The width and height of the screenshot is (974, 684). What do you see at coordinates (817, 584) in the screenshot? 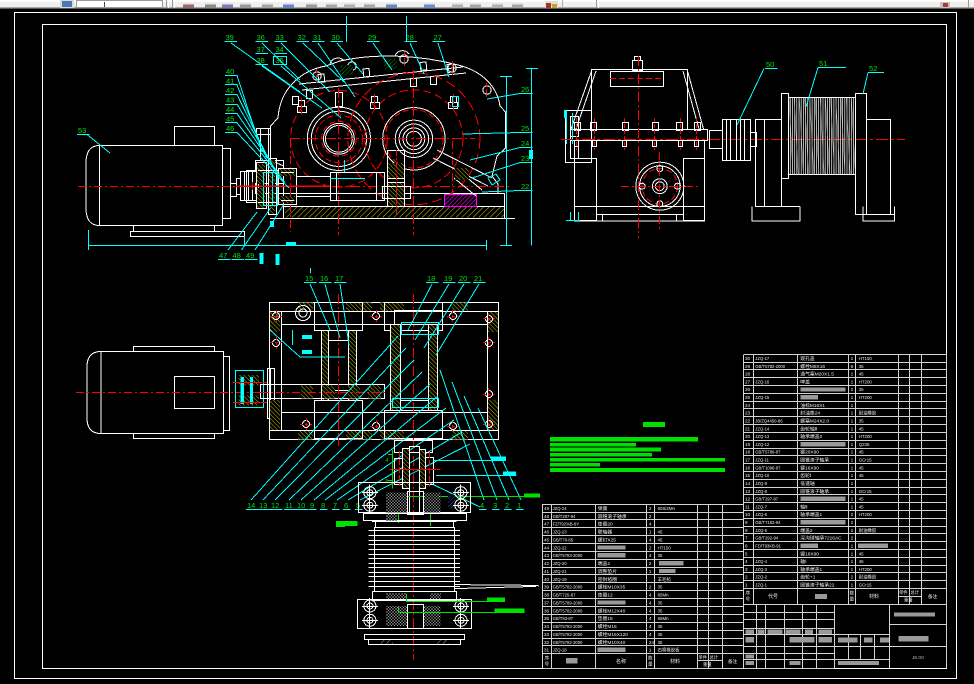
I see `svg-text: 圆锥滚子轴承22` at bounding box center [817, 584].